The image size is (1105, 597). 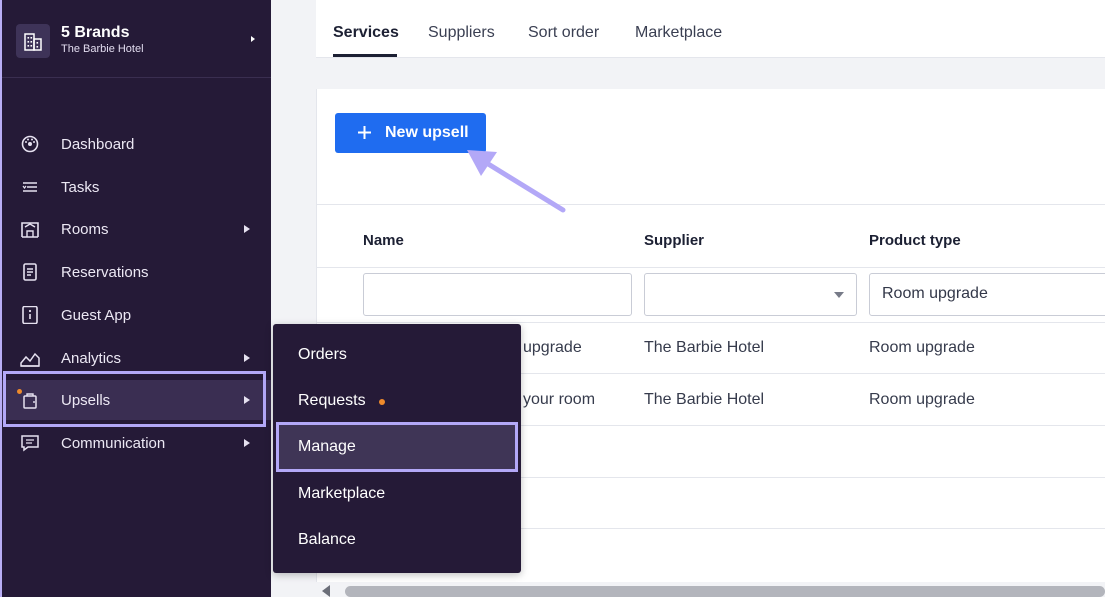 What do you see at coordinates (497, 294) in the screenshot?
I see `name-filter-input` at bounding box center [497, 294].